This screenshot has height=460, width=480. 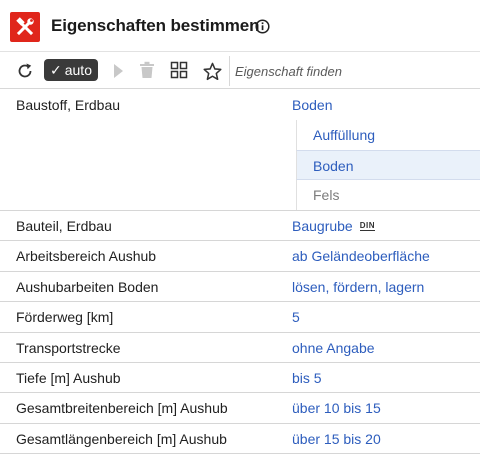 I want to click on property-value: über 15 bis 20, so click(x=336, y=439).